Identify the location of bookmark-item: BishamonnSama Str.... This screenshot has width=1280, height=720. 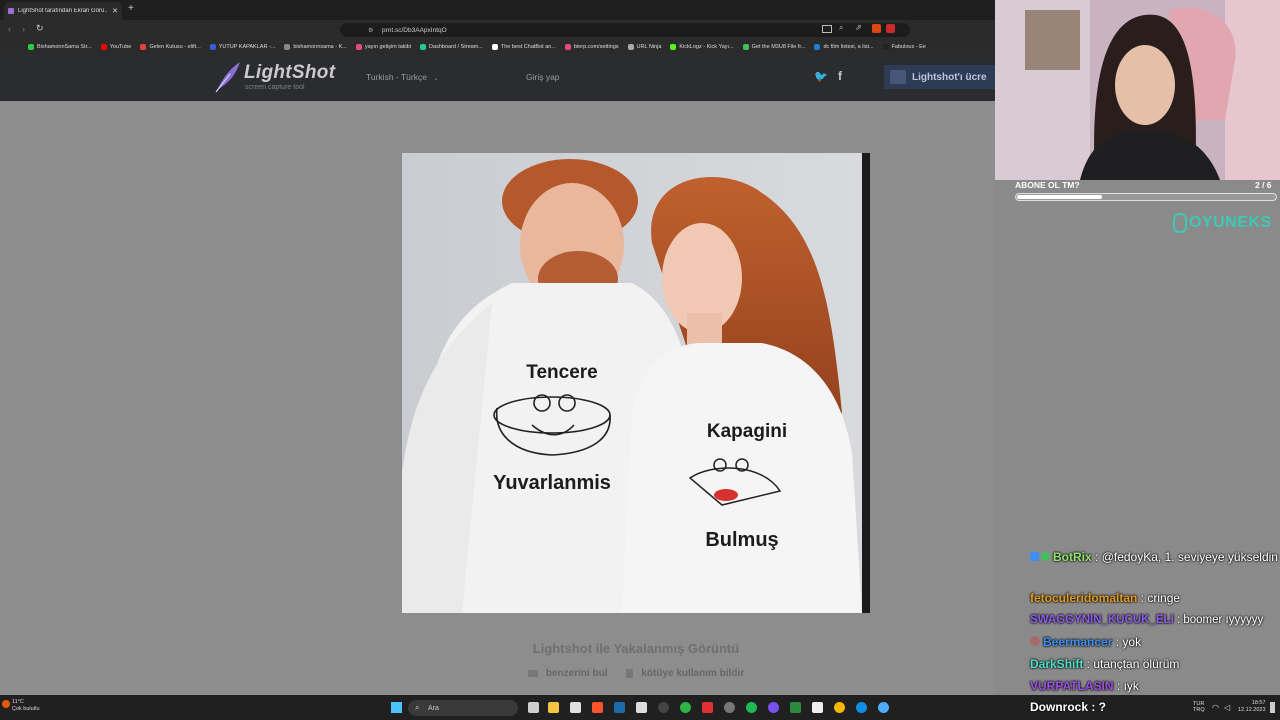
(60, 47).